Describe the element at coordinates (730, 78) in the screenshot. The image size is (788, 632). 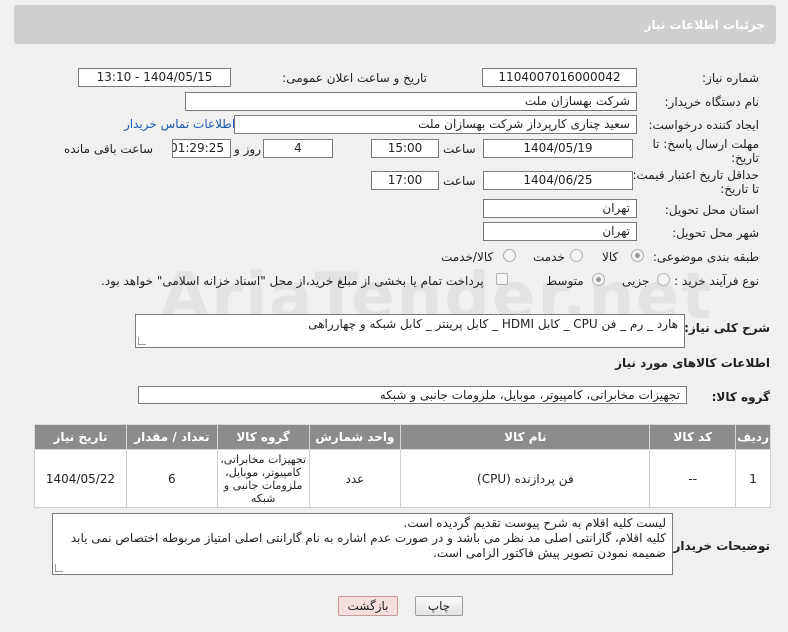
I see `need-number-label: شماره نیاز:` at that location.